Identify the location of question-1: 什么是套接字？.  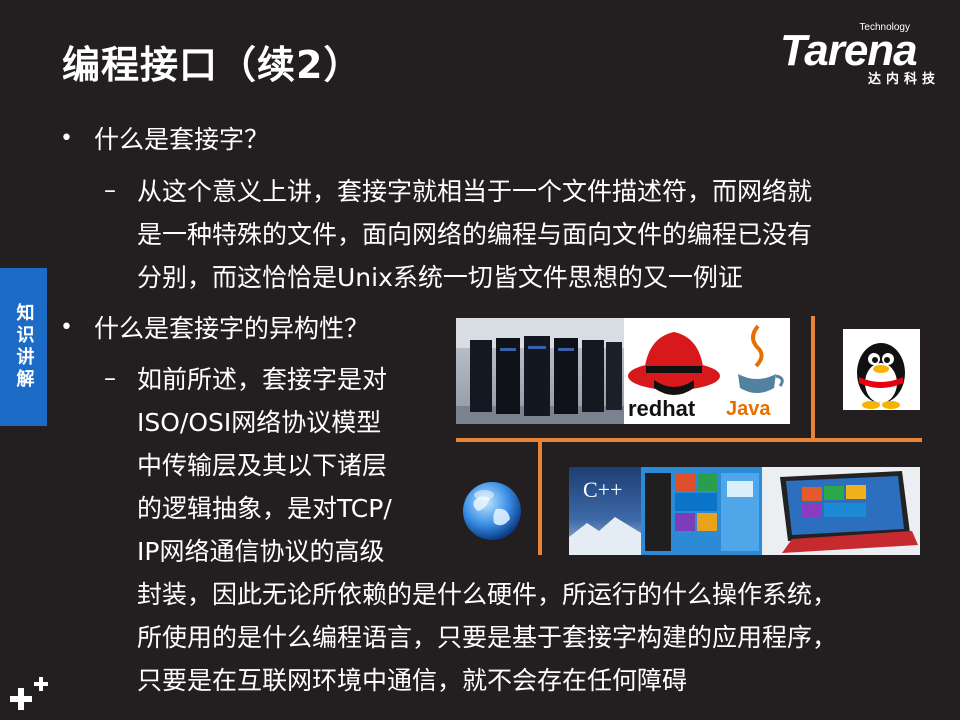
(182, 139).